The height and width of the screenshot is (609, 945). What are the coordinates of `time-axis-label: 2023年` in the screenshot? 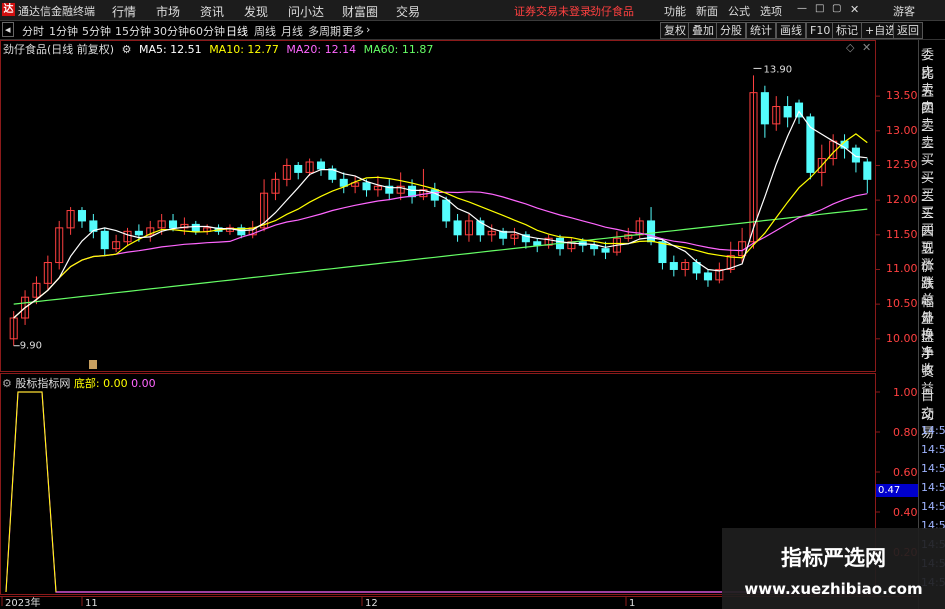 It's located at (22, 602).